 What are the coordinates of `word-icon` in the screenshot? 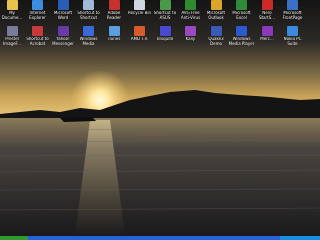 It's located at (63, 5).